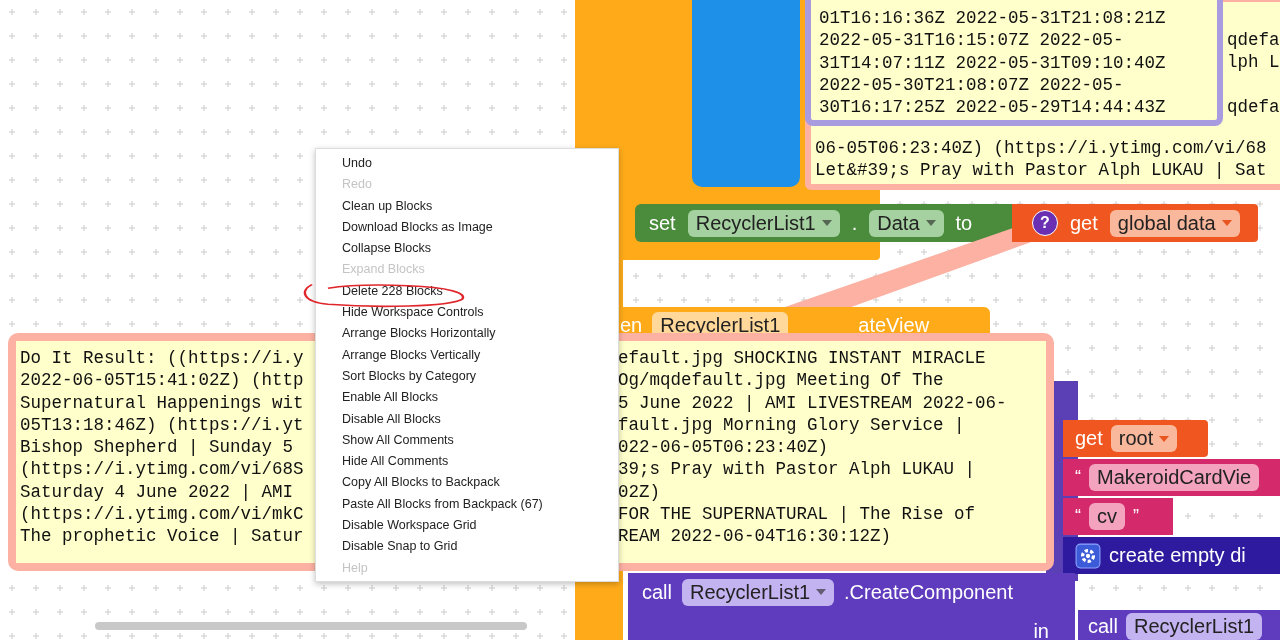  I want to click on menu-item: Undo, so click(480, 164).